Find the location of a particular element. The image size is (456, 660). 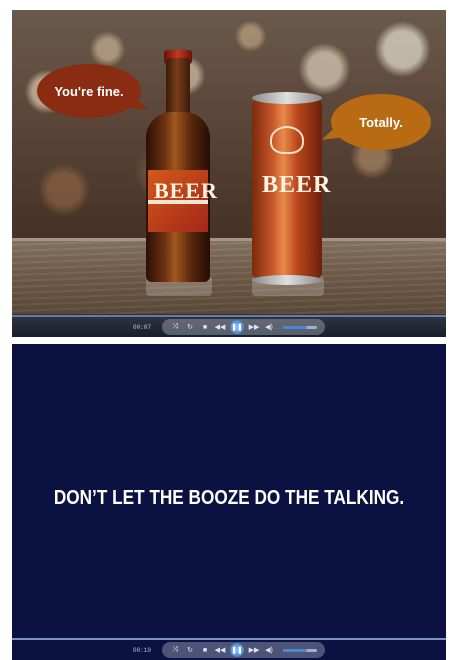

speech-bubble-can: Totally. is located at coordinates (381, 122).